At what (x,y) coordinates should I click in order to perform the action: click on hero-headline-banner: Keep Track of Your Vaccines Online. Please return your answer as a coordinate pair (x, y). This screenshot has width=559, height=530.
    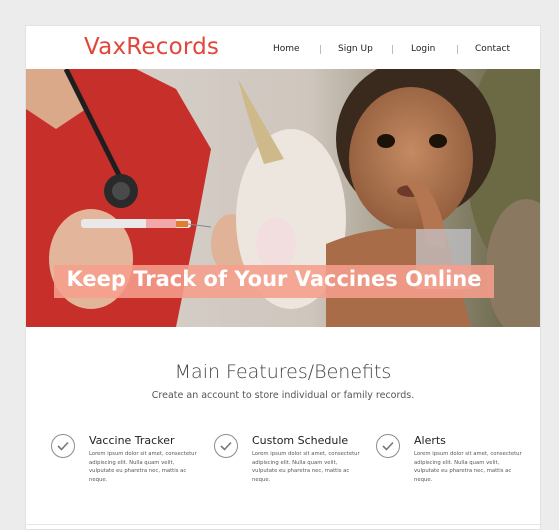
    Looking at the image, I should click on (274, 281).